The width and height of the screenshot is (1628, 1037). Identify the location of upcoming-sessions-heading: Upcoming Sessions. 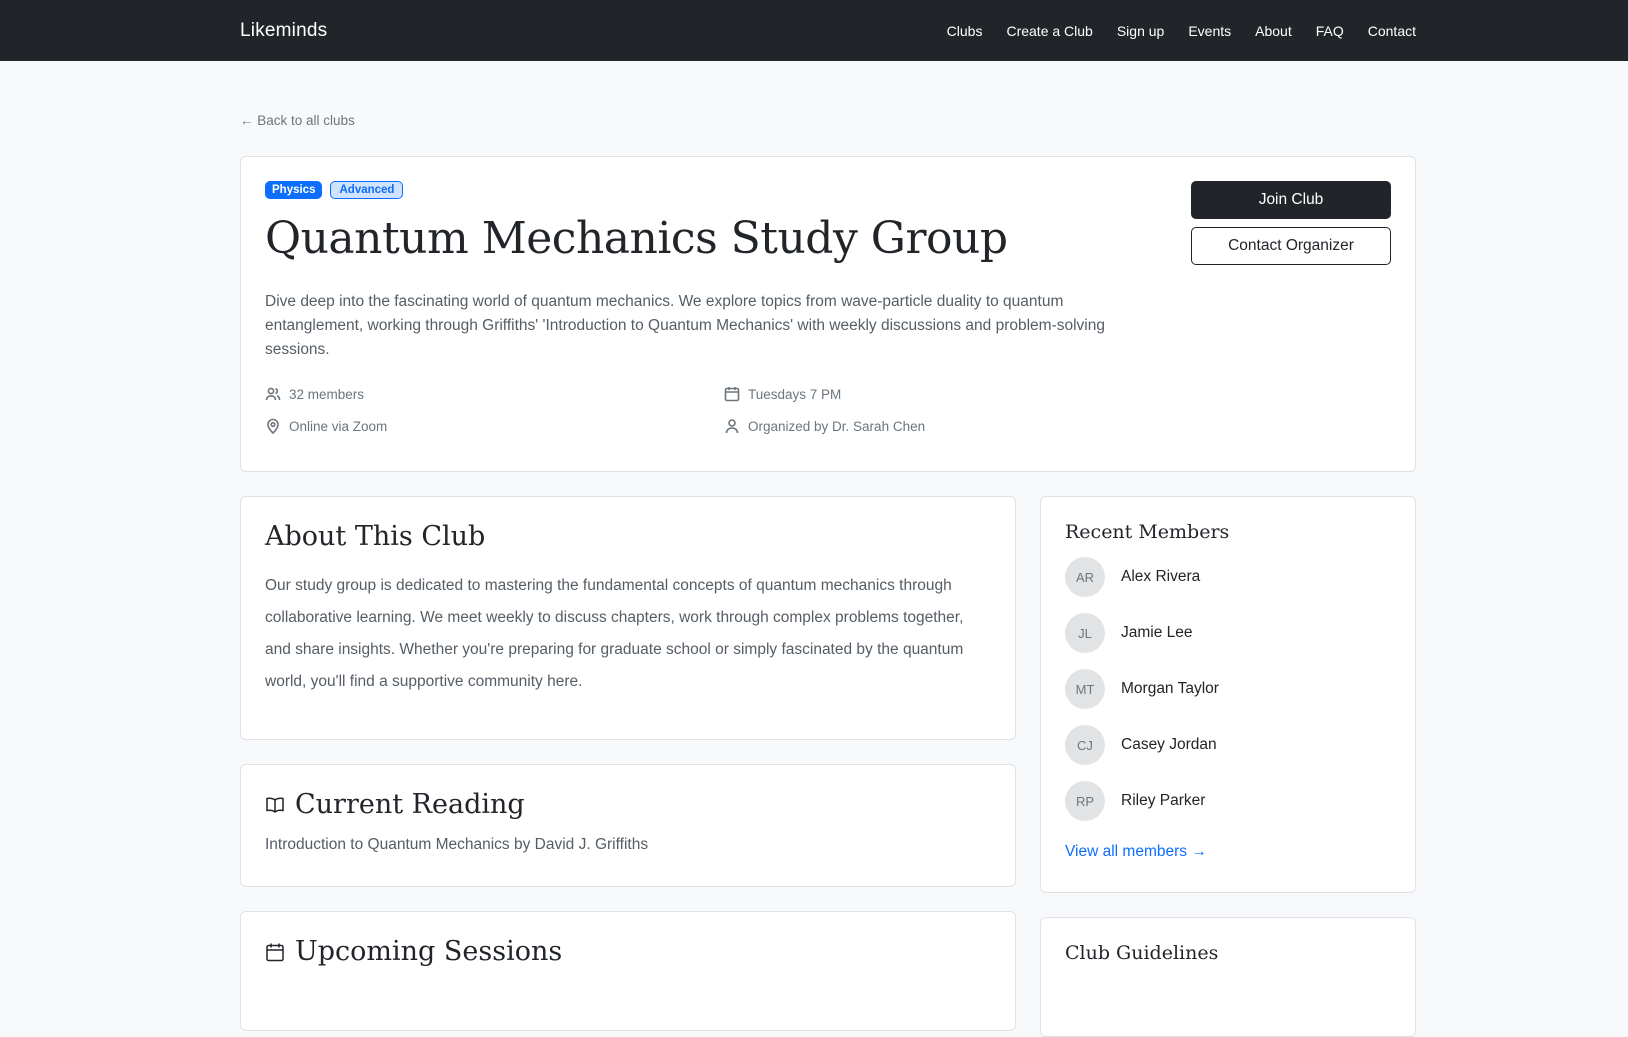
(628, 951).